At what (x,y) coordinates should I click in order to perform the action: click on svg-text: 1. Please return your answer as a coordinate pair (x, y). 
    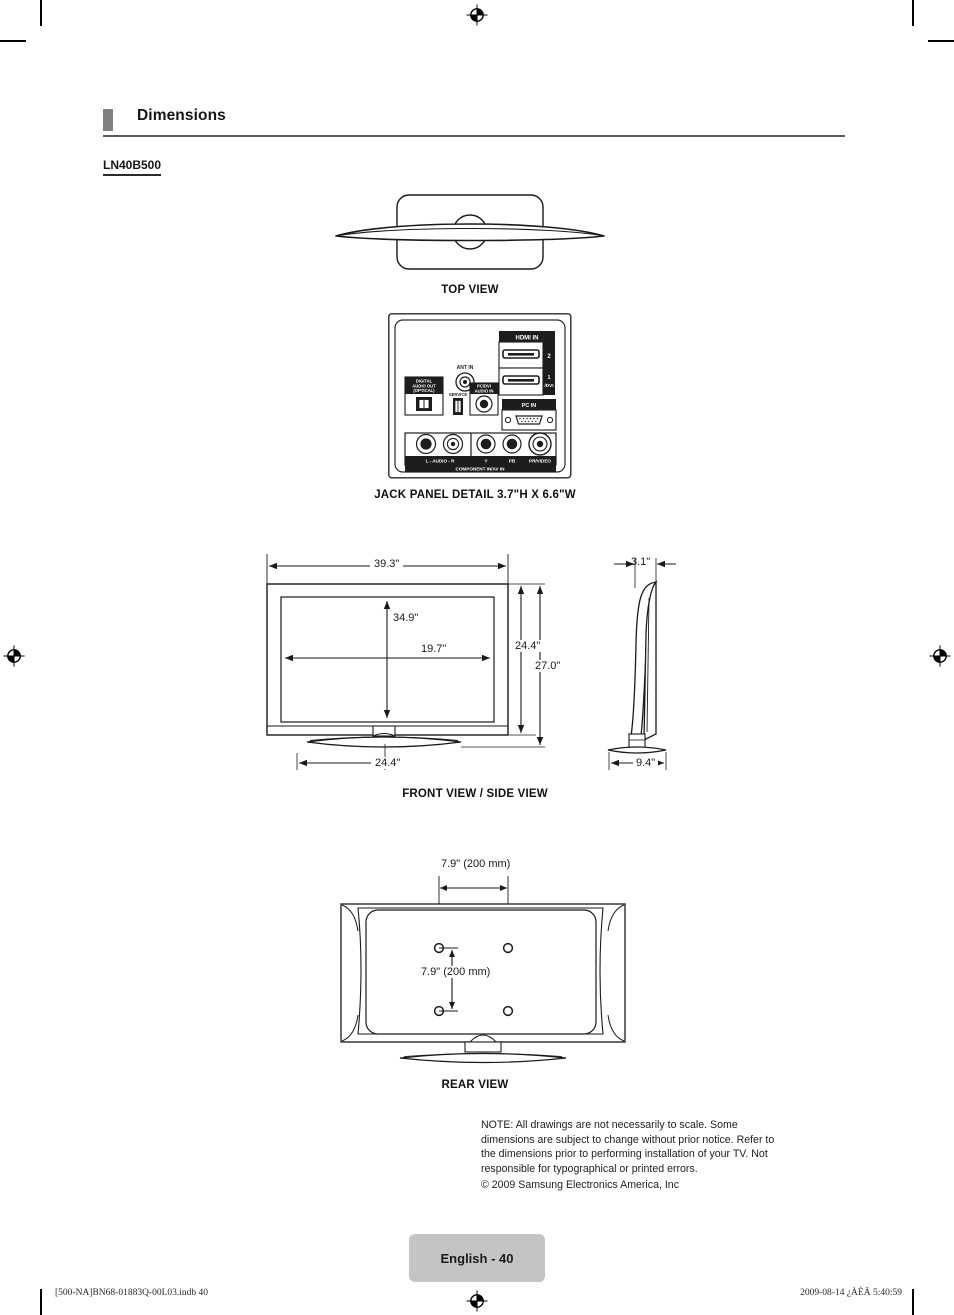
    Looking at the image, I should click on (549, 378).